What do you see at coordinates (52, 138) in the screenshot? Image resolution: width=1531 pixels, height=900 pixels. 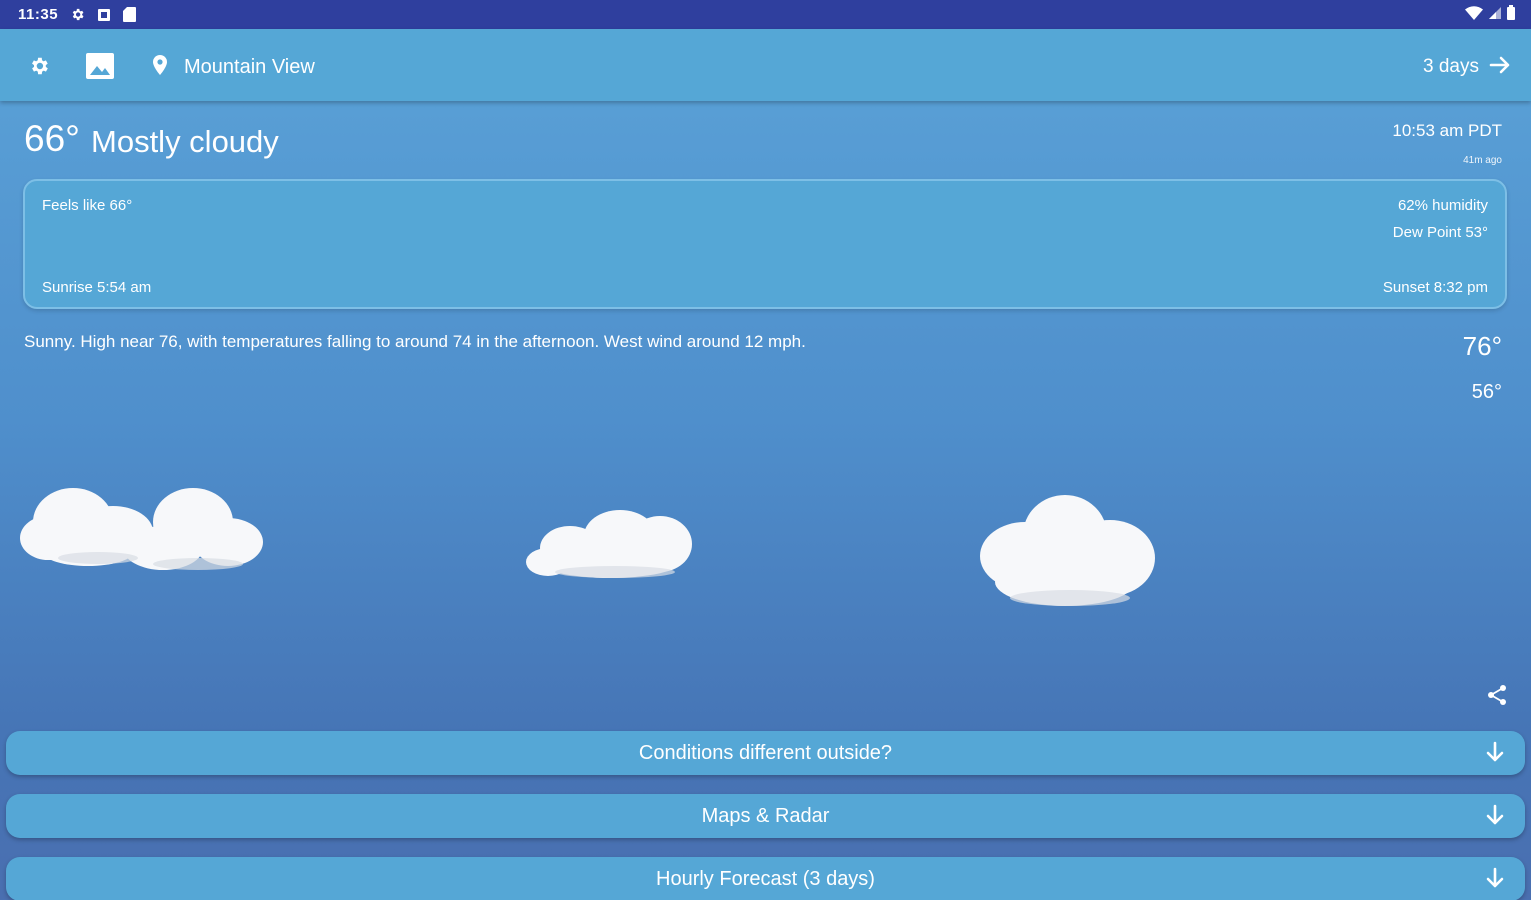 I see `current-temperature: 66°` at bounding box center [52, 138].